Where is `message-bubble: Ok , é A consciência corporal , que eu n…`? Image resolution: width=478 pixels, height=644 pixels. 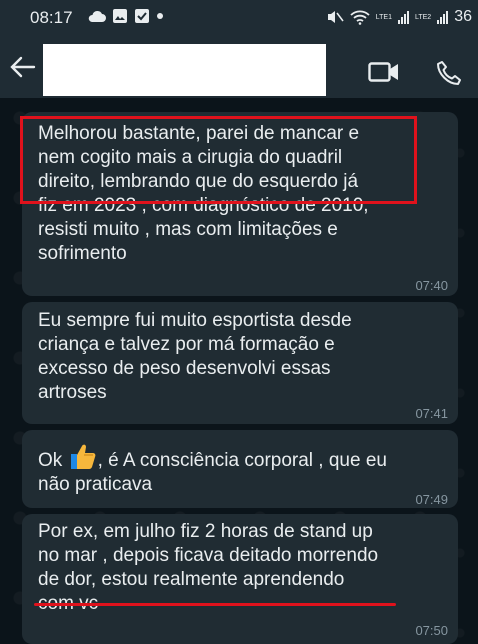
message-bubble: Ok , é A consciência corporal , que eu n… is located at coordinates (240, 469).